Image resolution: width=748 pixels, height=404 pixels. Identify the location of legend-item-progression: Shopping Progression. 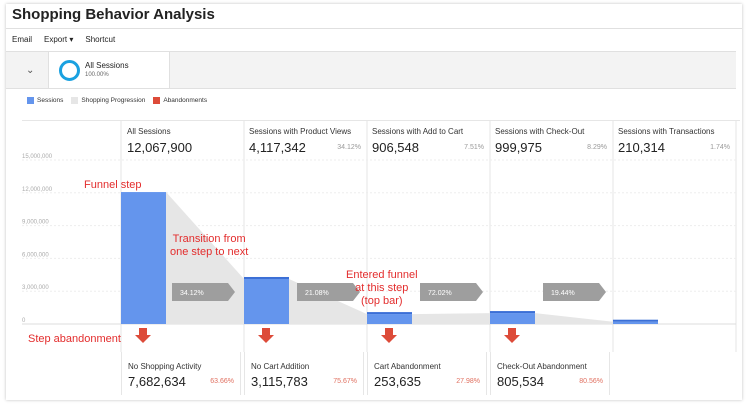
(108, 100).